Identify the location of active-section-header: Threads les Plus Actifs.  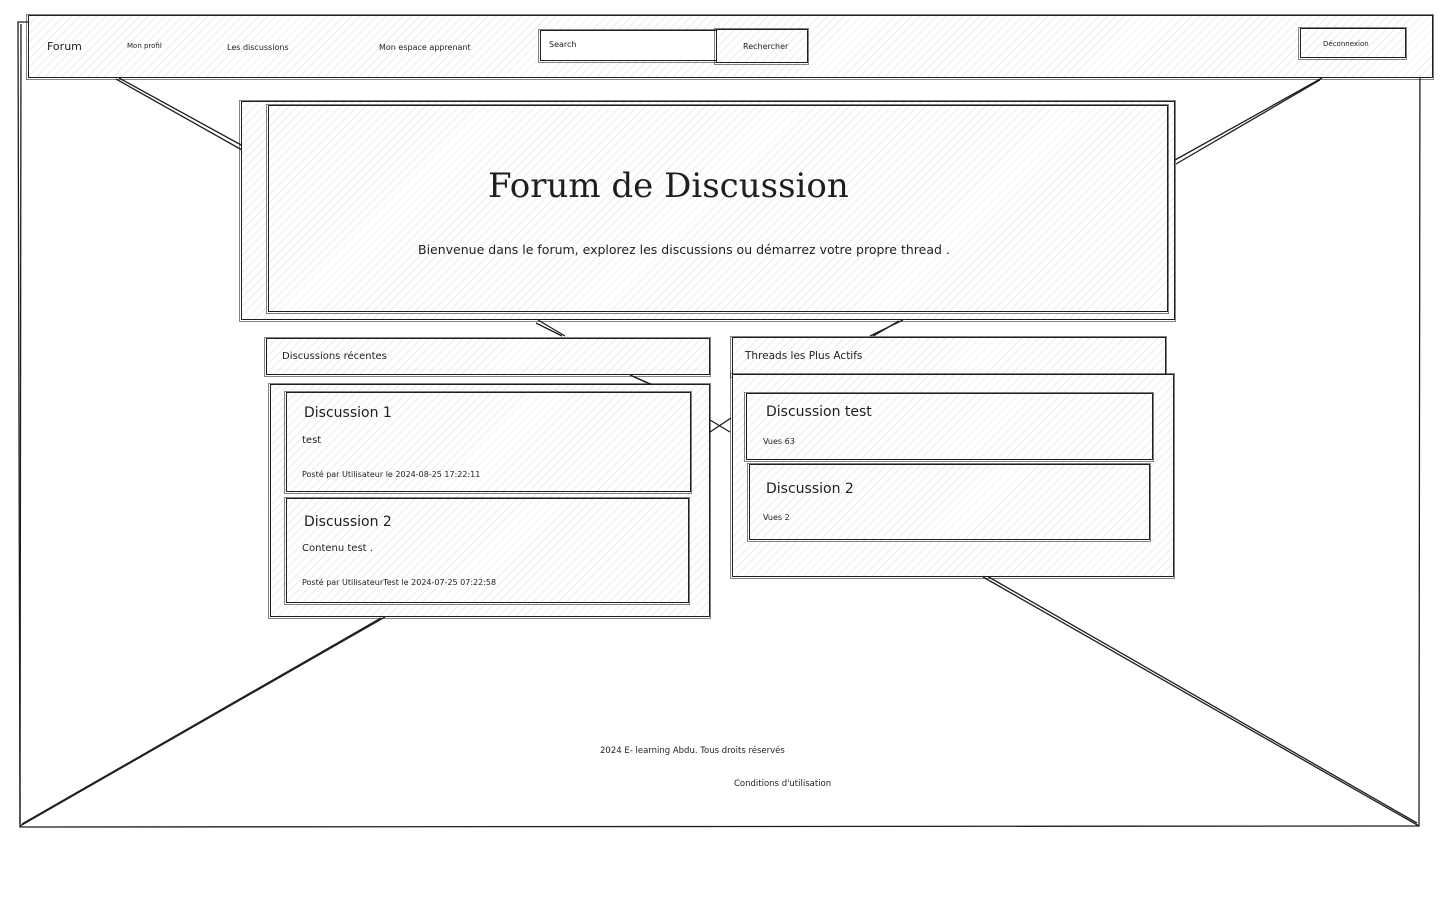
(948, 357).